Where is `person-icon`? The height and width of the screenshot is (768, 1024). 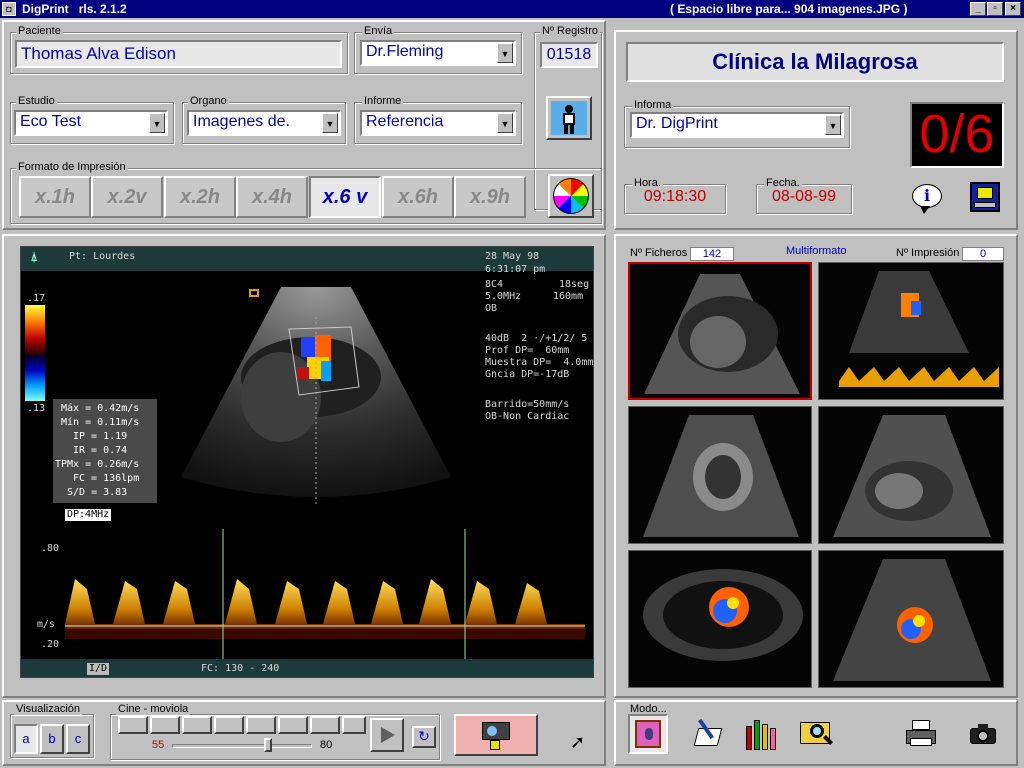
person-icon is located at coordinates (569, 118).